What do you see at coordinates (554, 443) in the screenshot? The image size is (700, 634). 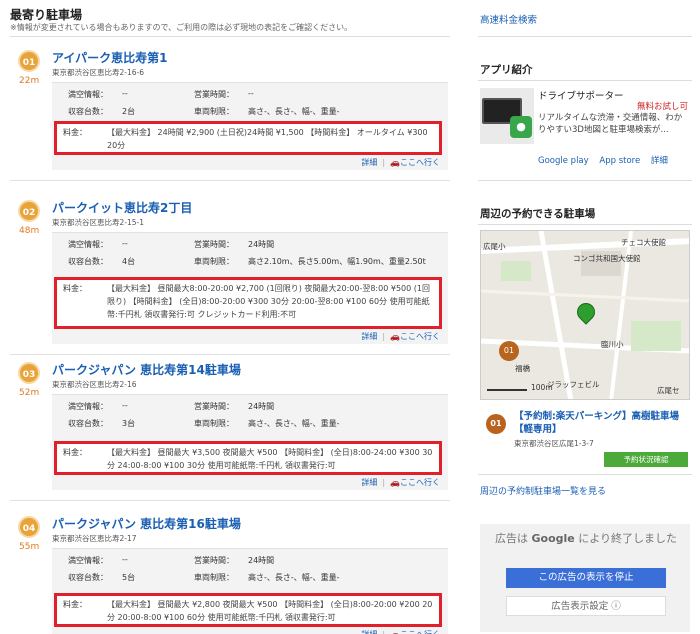 I see `reserve-parking-address: 東京都渋谷区広尾1-3-7` at bounding box center [554, 443].